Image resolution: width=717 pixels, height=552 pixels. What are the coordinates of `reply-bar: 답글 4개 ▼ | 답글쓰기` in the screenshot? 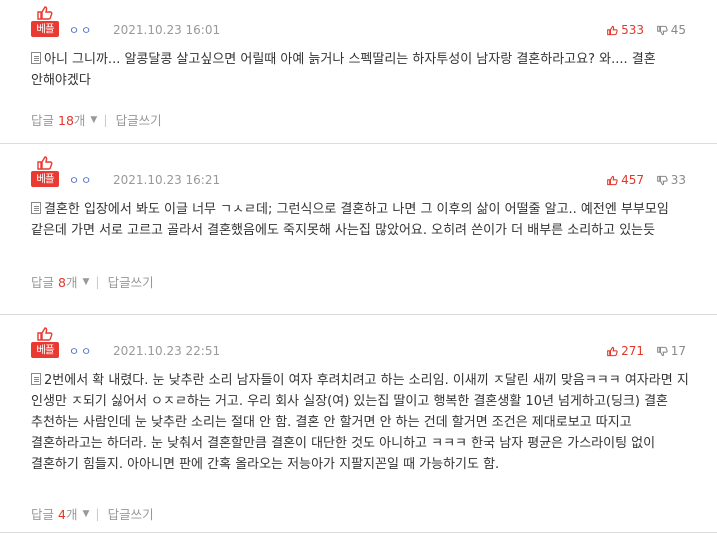 It's located at (92, 513).